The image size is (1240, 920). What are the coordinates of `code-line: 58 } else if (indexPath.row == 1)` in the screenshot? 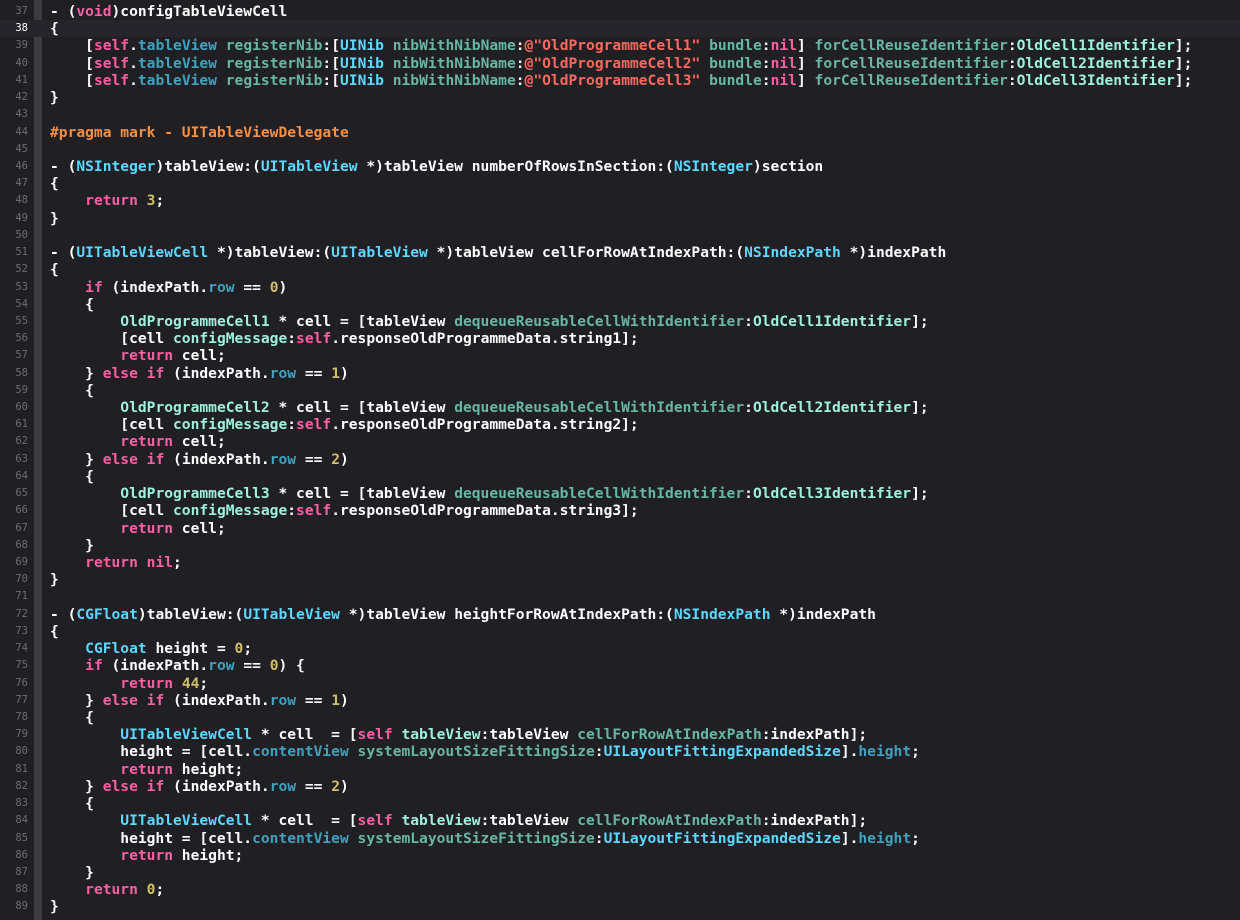 It's located at (620, 373).